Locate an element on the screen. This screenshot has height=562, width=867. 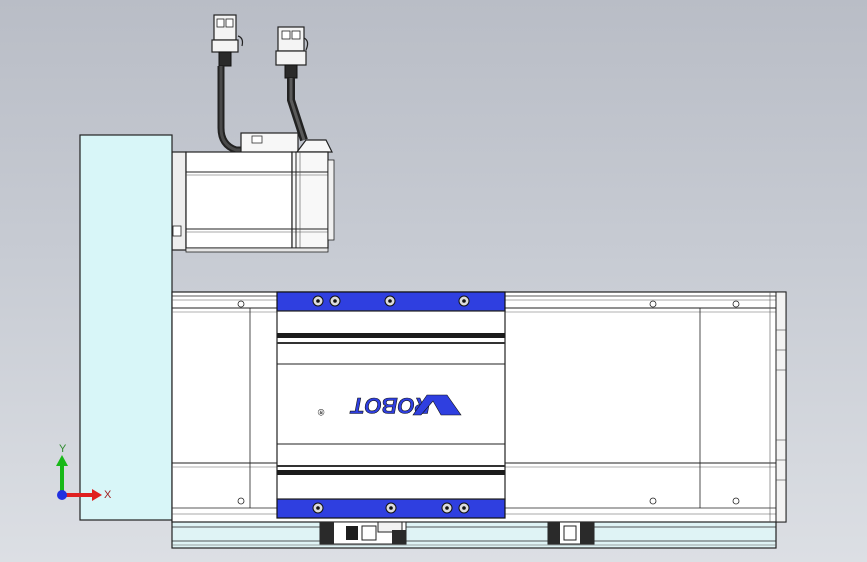
motor-cable-left is located at coordinates (227, 84).